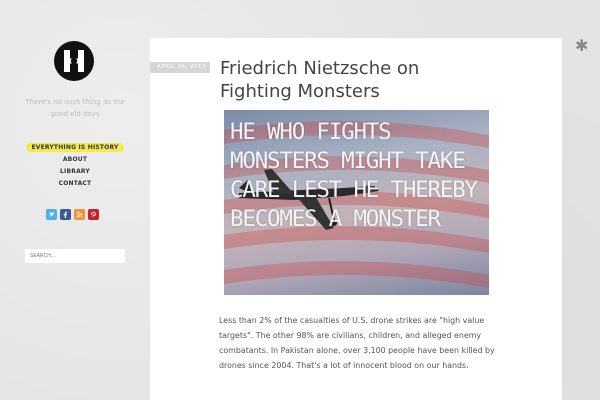 This screenshot has width=600, height=400. Describe the element at coordinates (75, 160) in the screenshot. I see `nav-item-about: About` at that location.